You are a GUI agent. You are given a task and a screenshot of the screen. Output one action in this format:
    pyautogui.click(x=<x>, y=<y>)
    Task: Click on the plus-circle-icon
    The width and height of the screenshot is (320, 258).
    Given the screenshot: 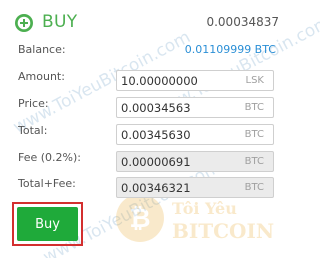 What is the action you would take?
    pyautogui.click(x=24, y=23)
    